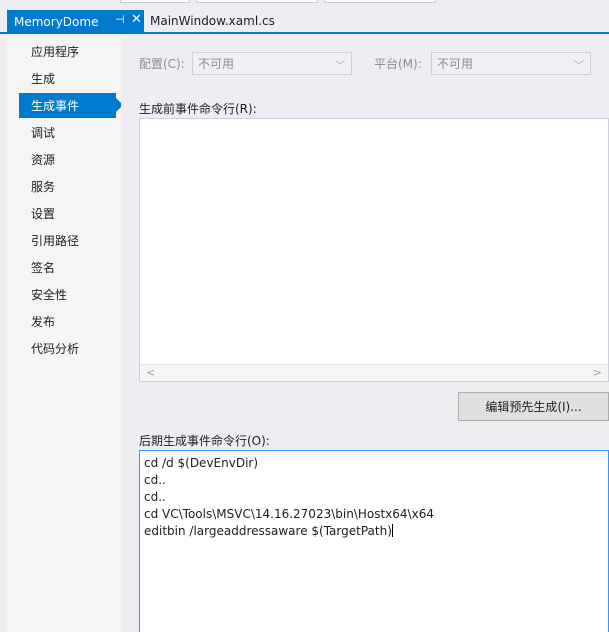 This screenshot has height=632, width=609. What do you see at coordinates (43, 160) in the screenshot?
I see `sidebar-item-label: 资源` at bounding box center [43, 160].